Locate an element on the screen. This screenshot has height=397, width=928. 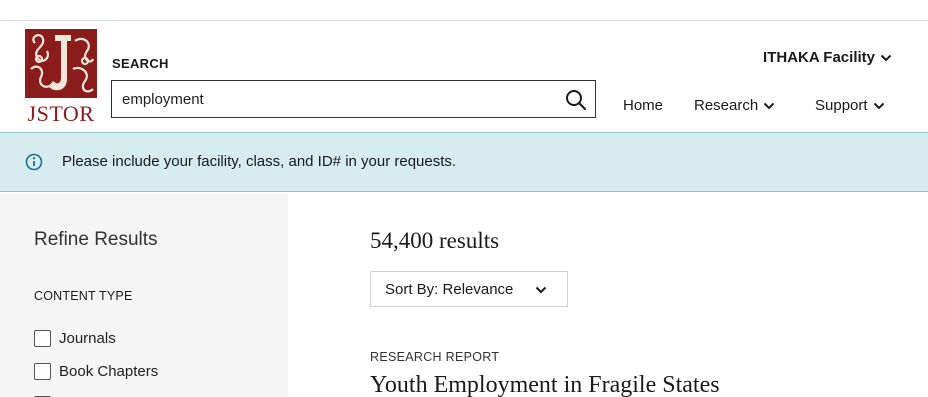
search-icon is located at coordinates (576, 100).